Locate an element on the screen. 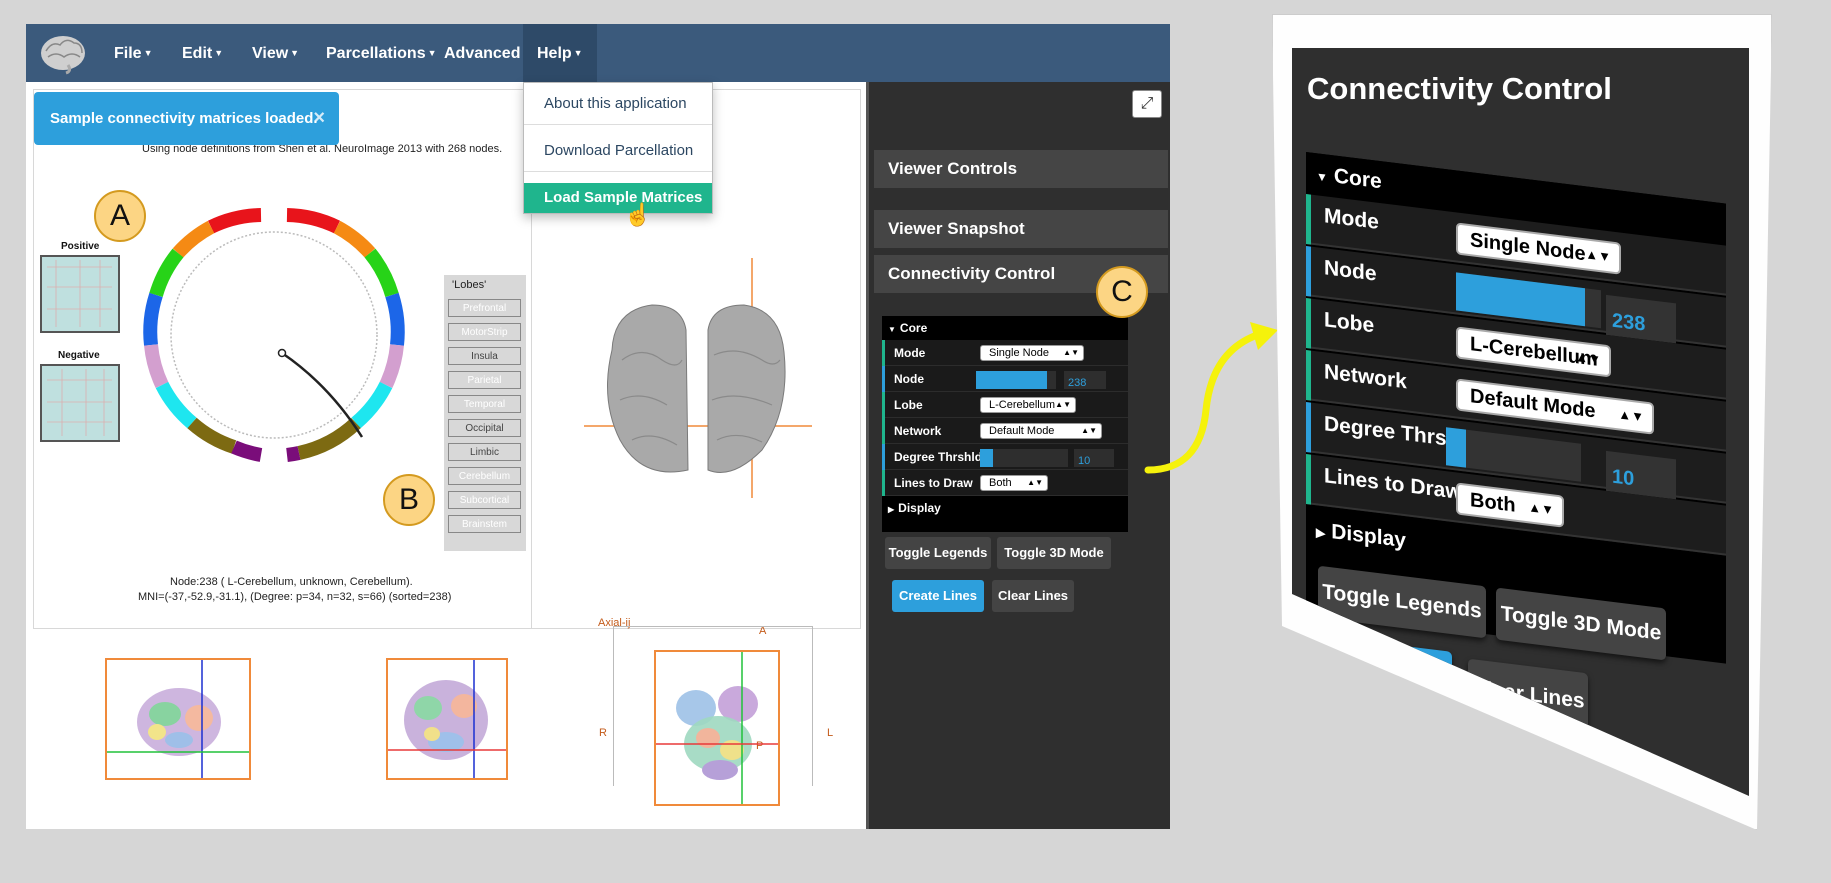  node-number-input: 238 is located at coordinates (1085, 380).